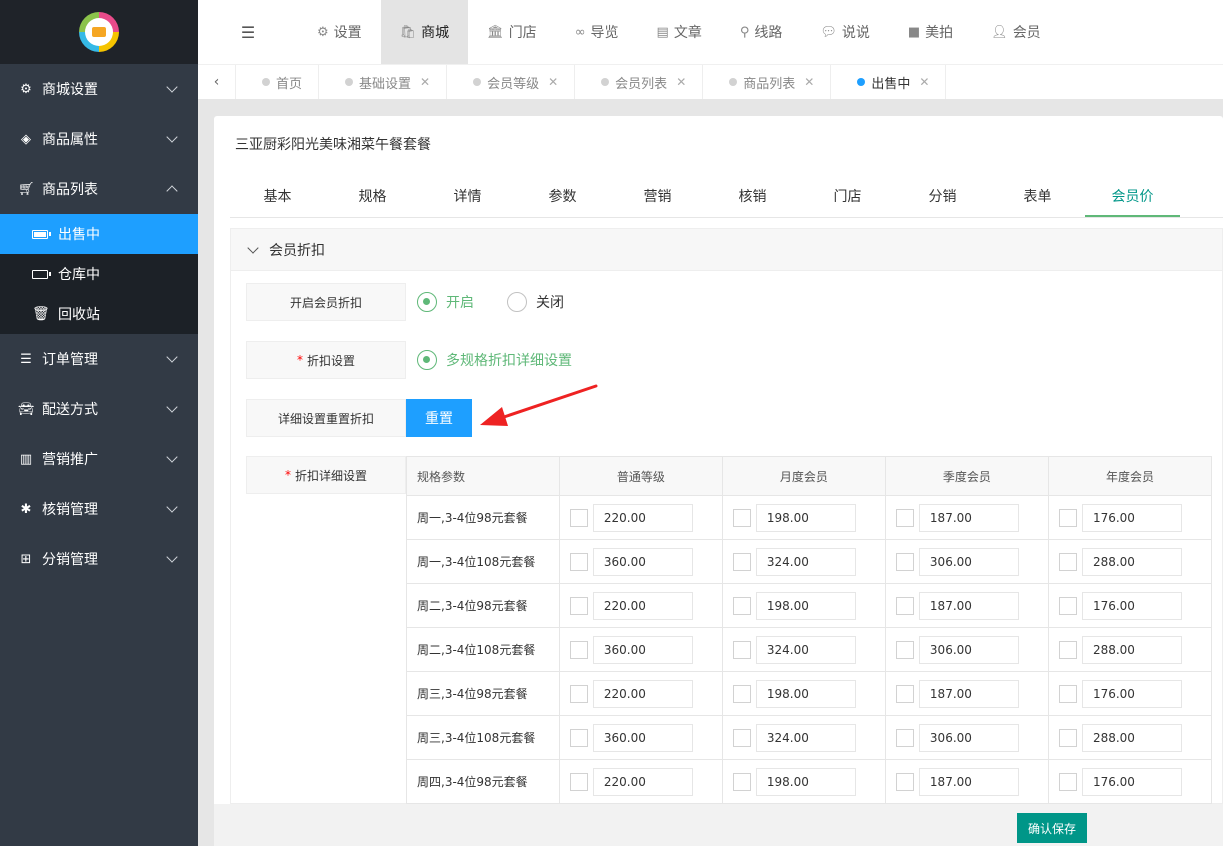  Describe the element at coordinates (424, 32) in the screenshot. I see `top-tab-mall: 🛍︎ 商城` at that location.